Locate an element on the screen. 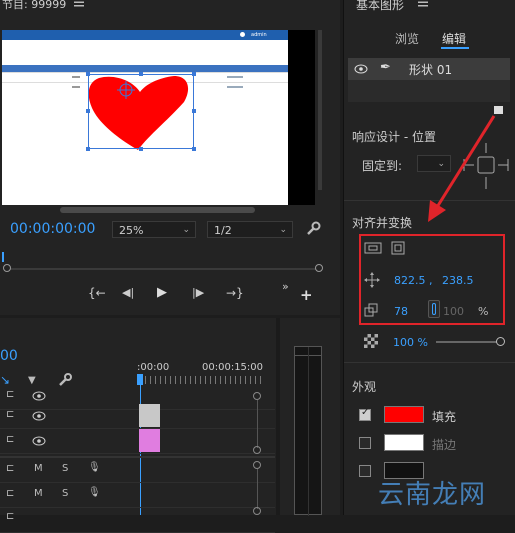  resolution-dropdown: 1/2 ⌄ is located at coordinates (250, 229).